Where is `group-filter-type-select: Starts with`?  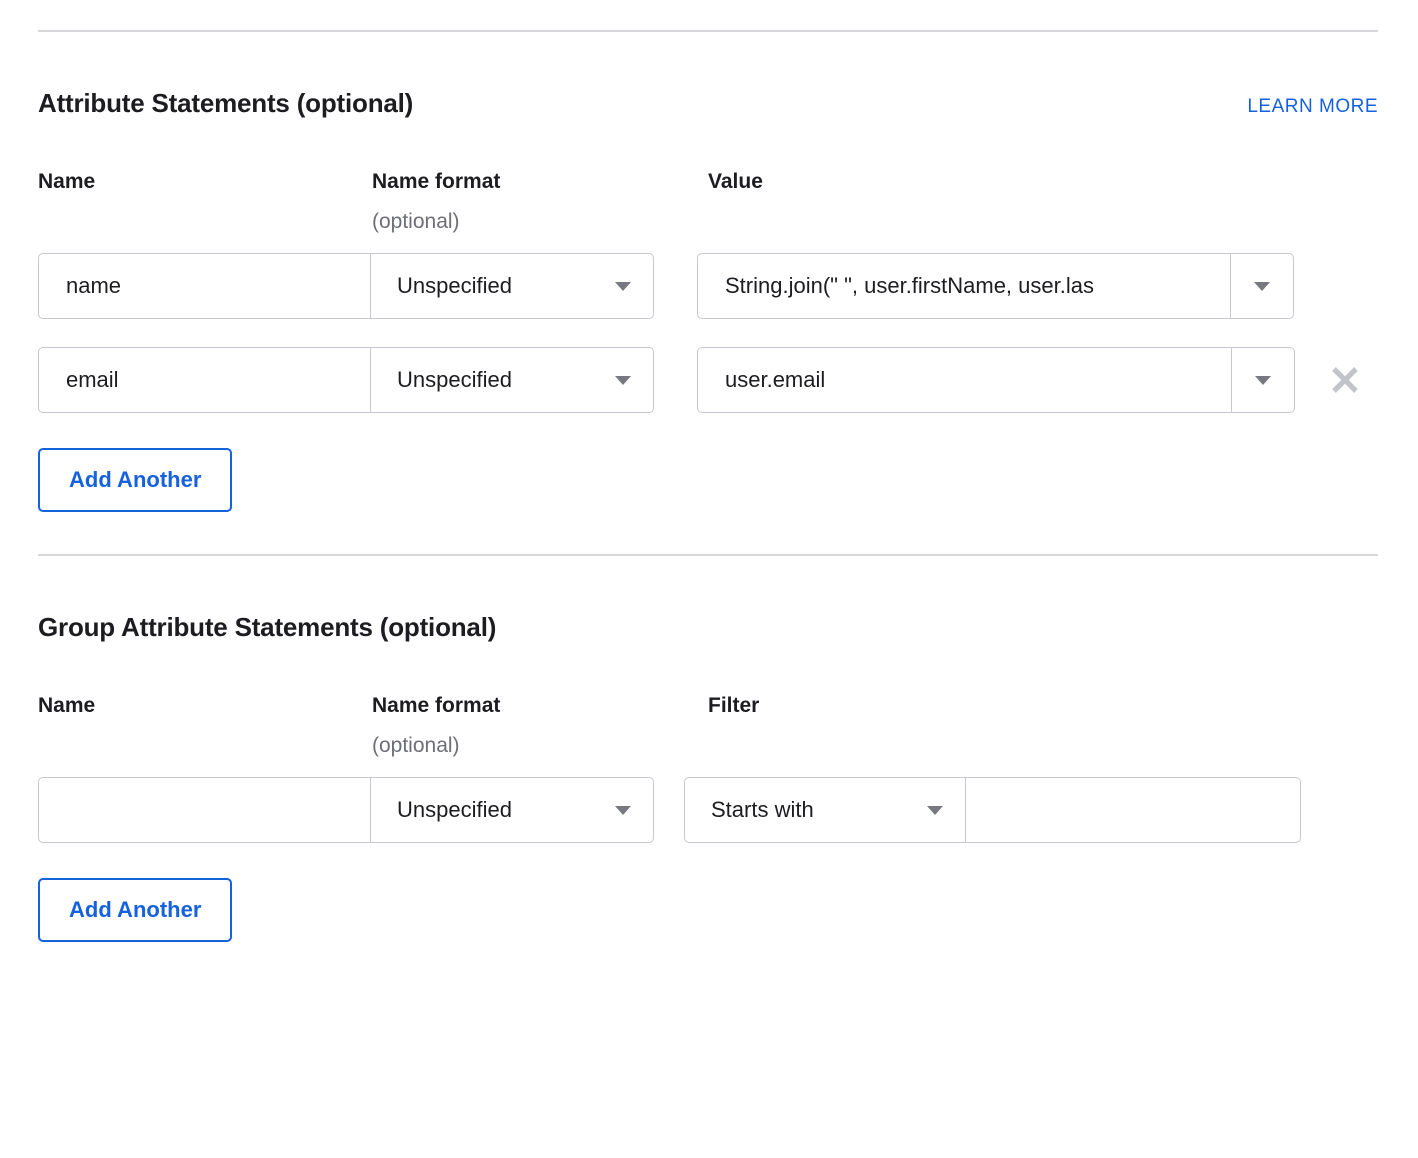 group-filter-type-select: Starts with is located at coordinates (825, 810).